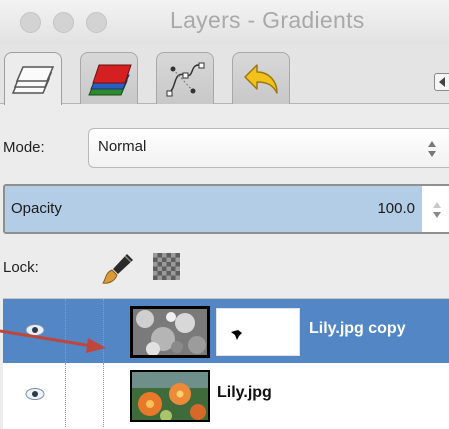 Image resolution: width=449 pixels, height=429 pixels. I want to click on mode-value: Normal, so click(122, 146).